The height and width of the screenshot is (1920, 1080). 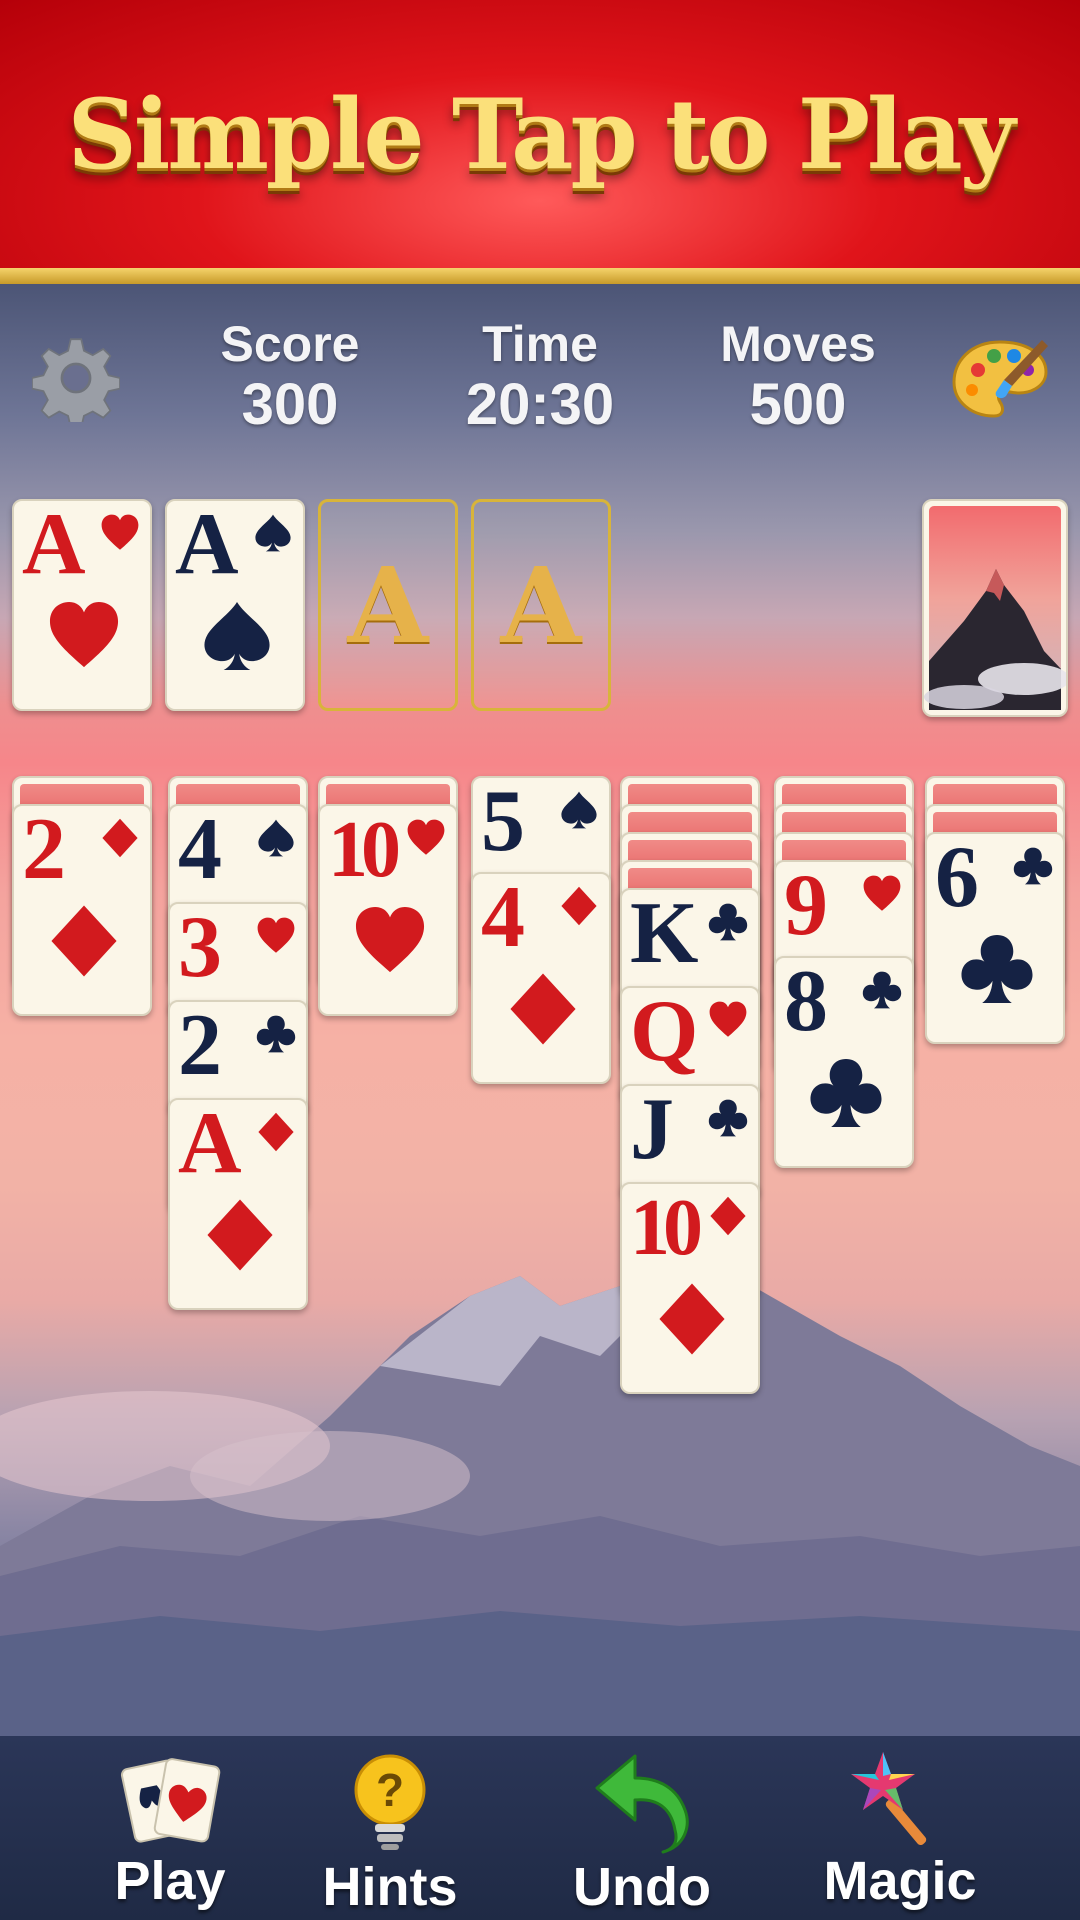 What do you see at coordinates (200, 947) in the screenshot?
I see `card-rank: 3` at bounding box center [200, 947].